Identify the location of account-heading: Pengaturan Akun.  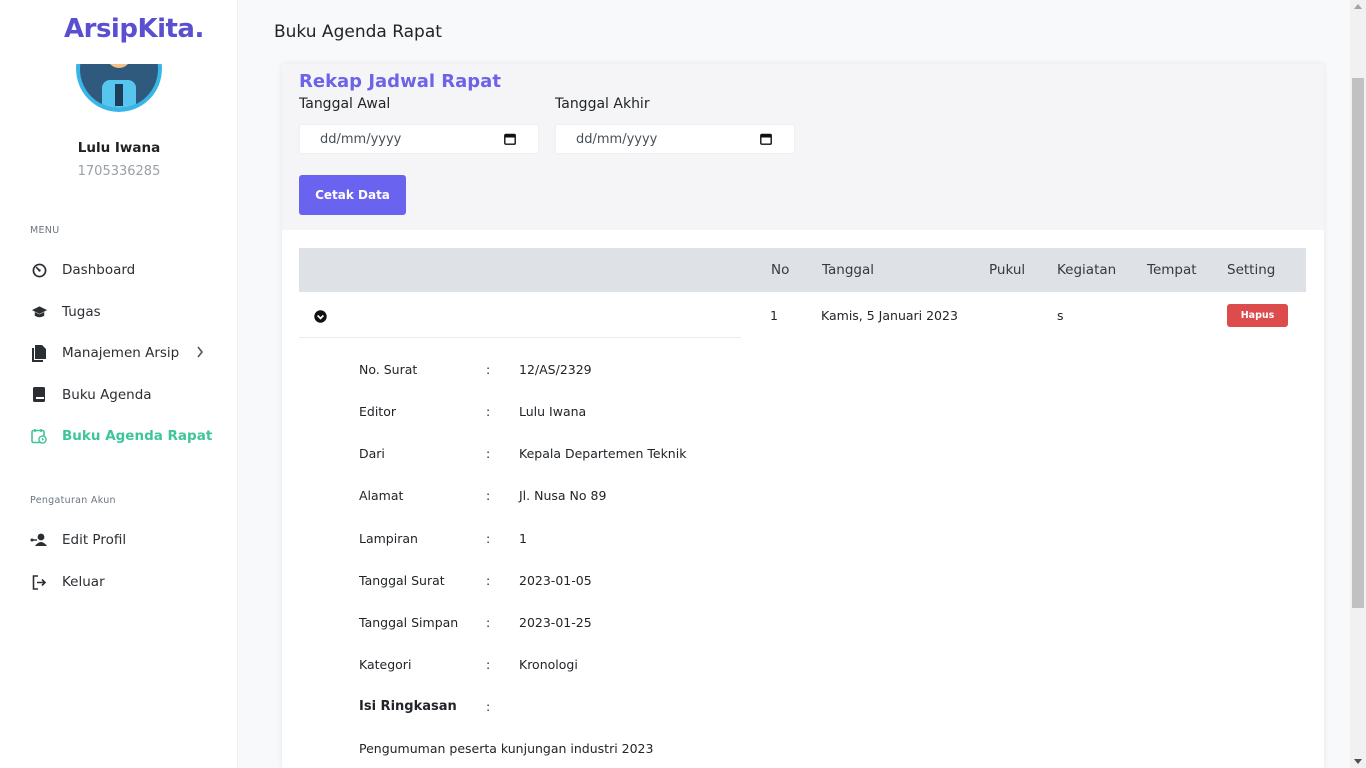
(73, 500).